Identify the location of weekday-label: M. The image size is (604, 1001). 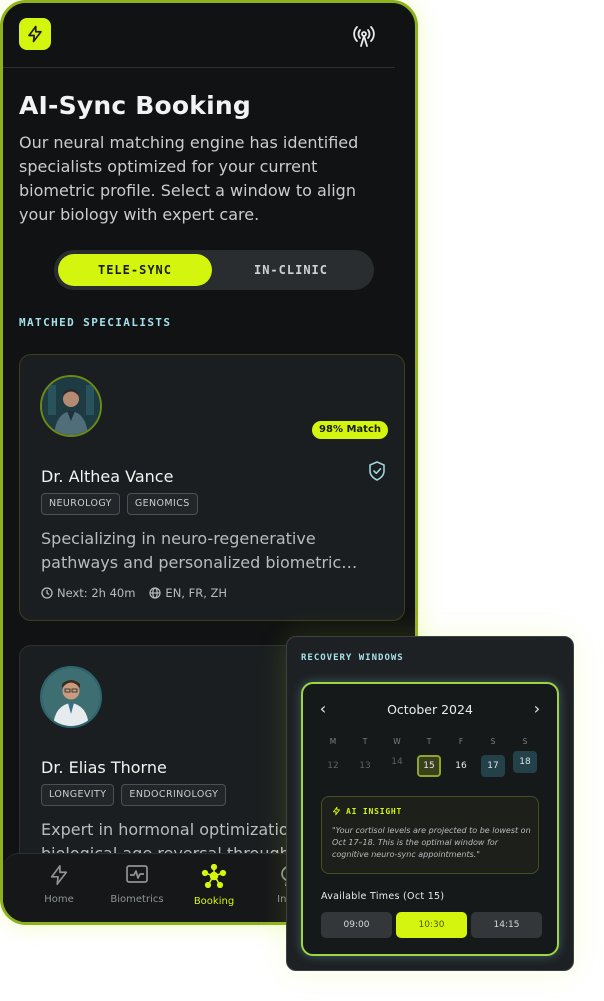
(333, 741).